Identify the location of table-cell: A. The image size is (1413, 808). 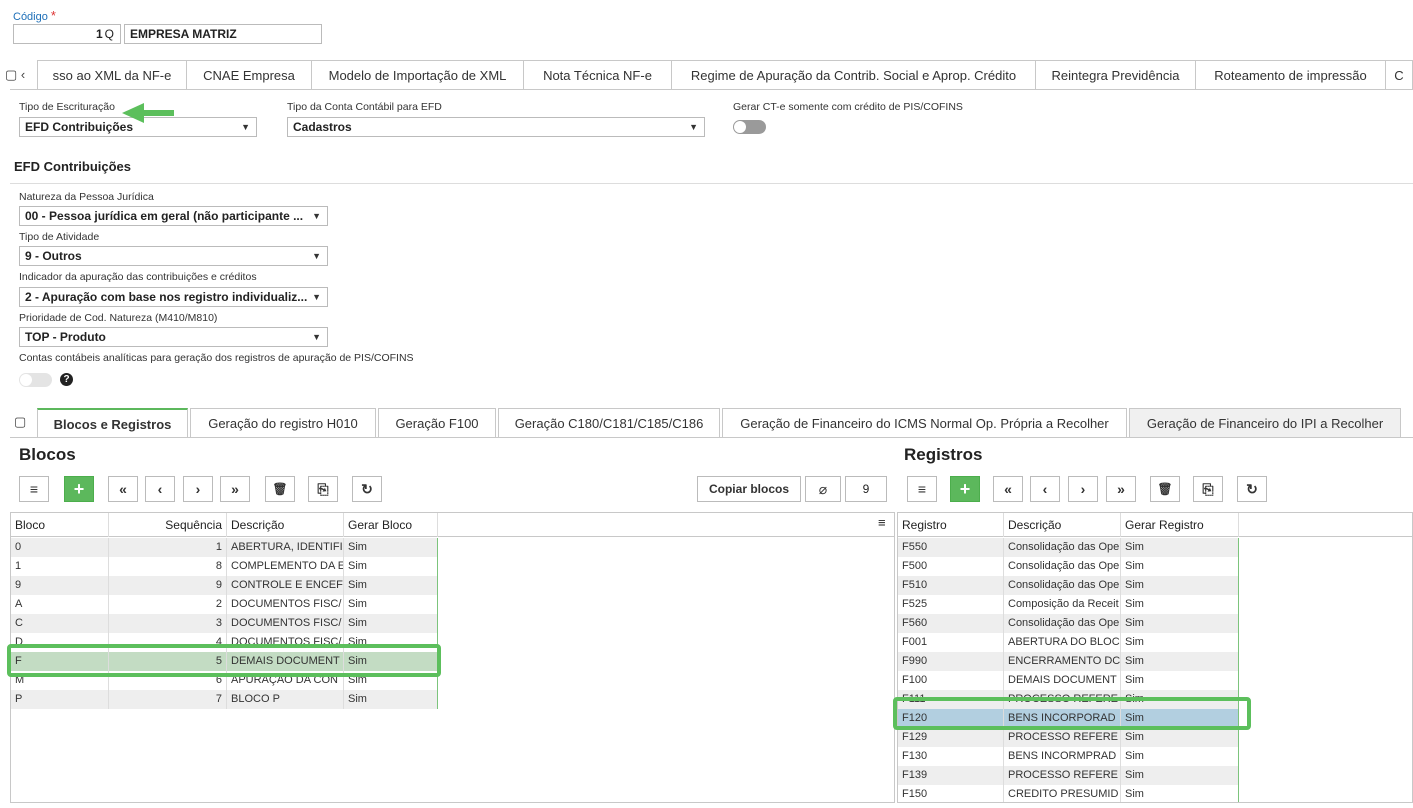
(60, 604).